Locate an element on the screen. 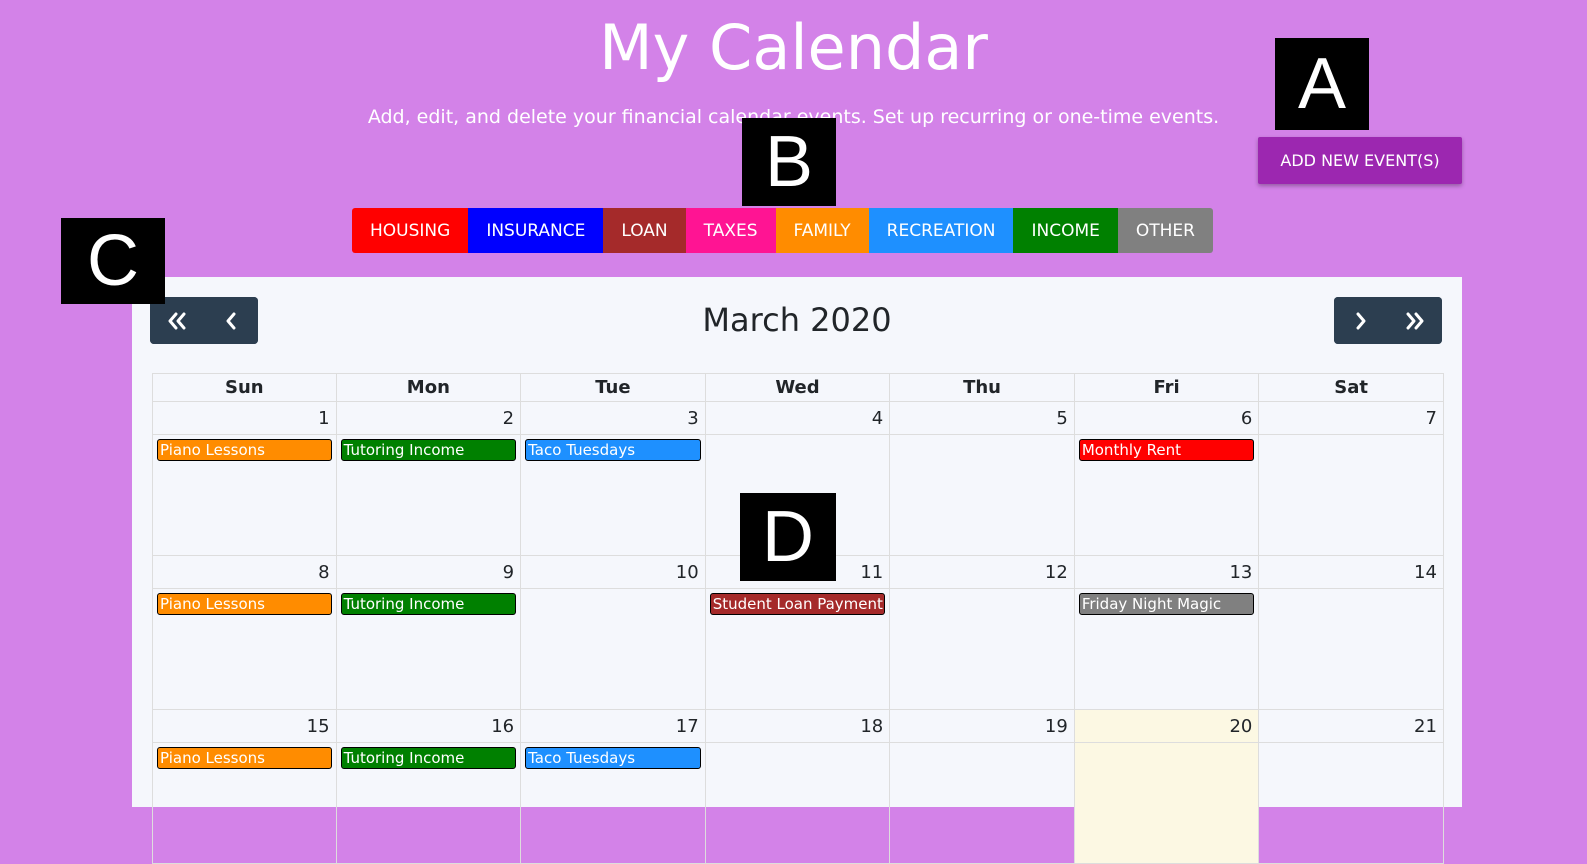 This screenshot has width=1587, height=864. category-recreation-button: RECREATION is located at coordinates (941, 230).